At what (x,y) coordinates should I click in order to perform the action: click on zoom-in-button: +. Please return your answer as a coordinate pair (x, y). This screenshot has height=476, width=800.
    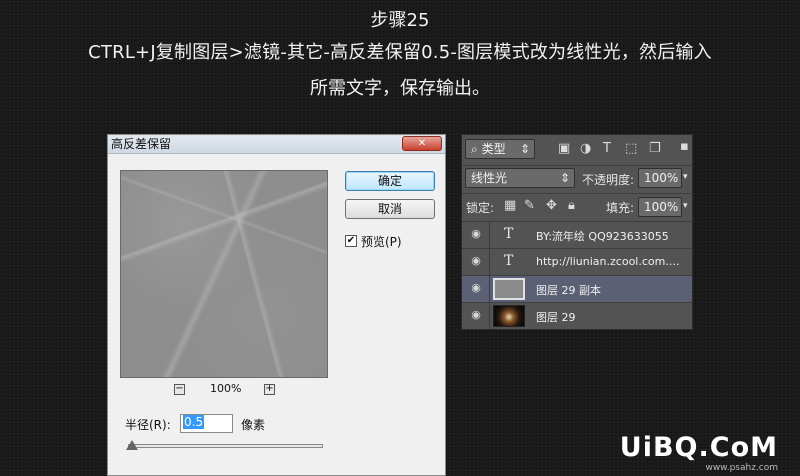
    Looking at the image, I should click on (269, 389).